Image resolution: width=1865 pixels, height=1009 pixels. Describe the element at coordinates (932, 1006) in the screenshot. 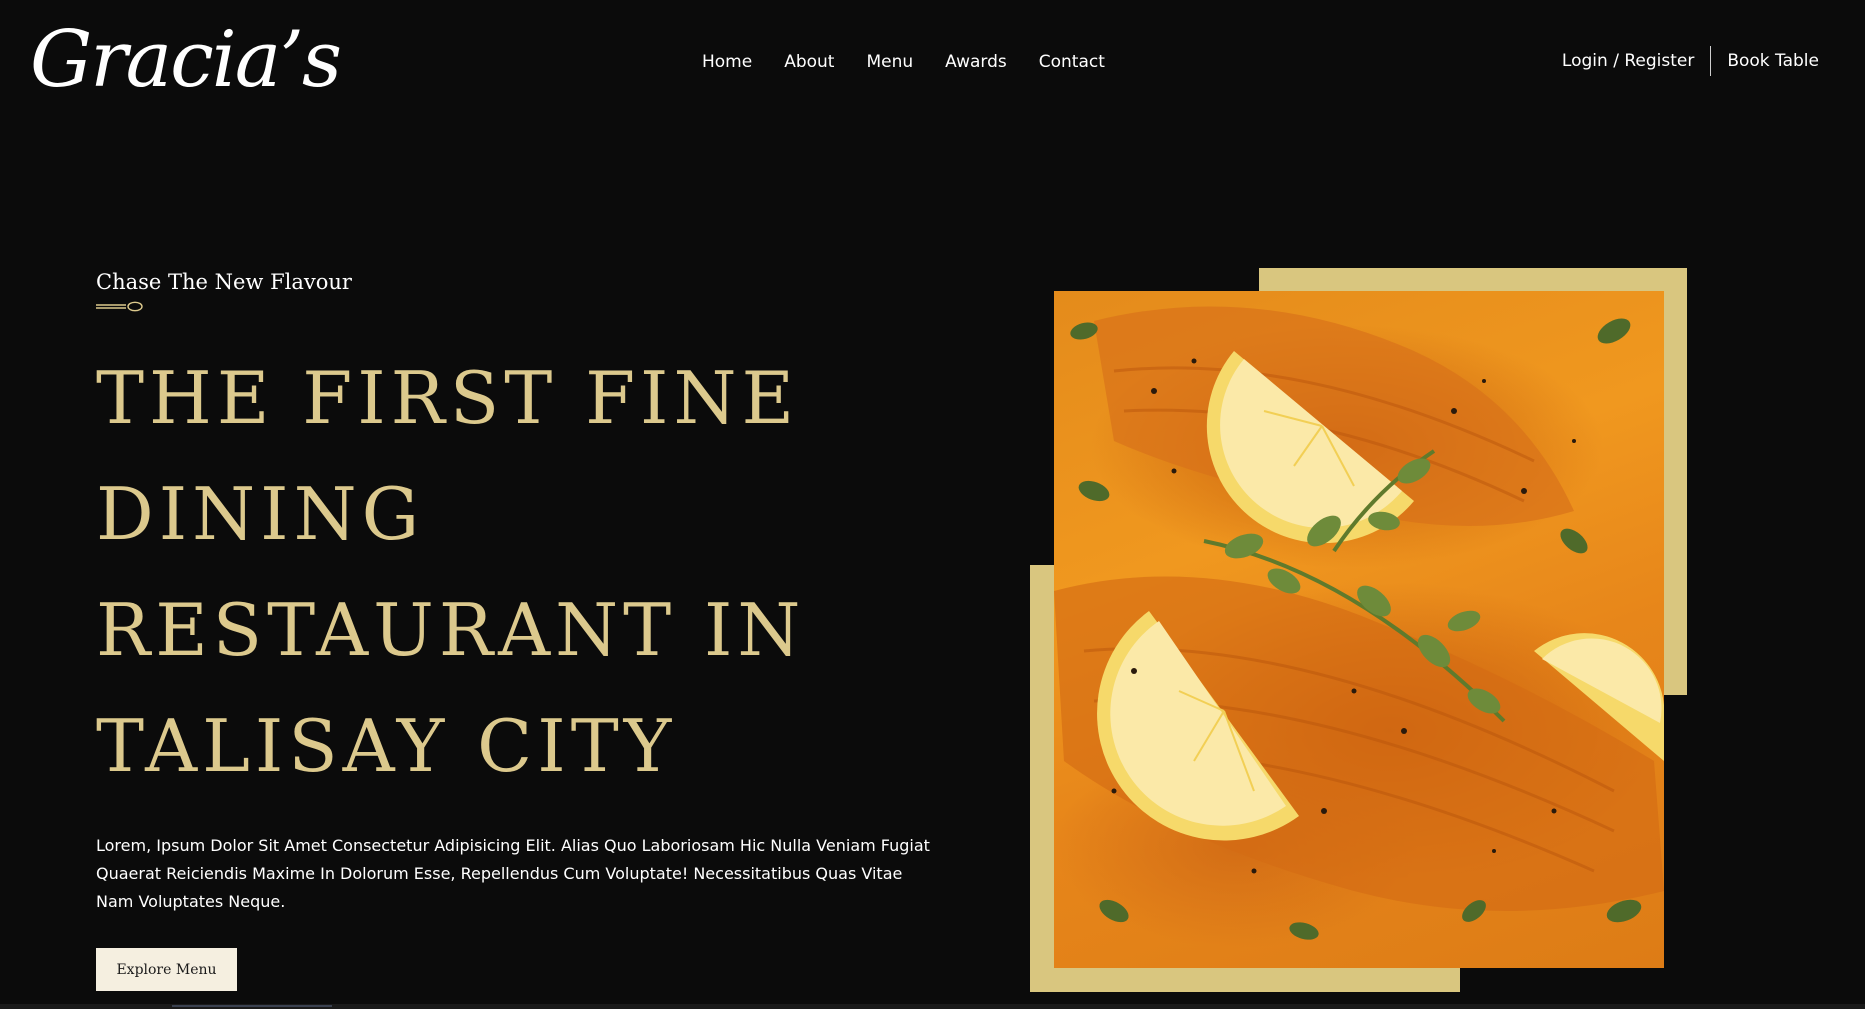

I see `bottom-scrollbar` at that location.